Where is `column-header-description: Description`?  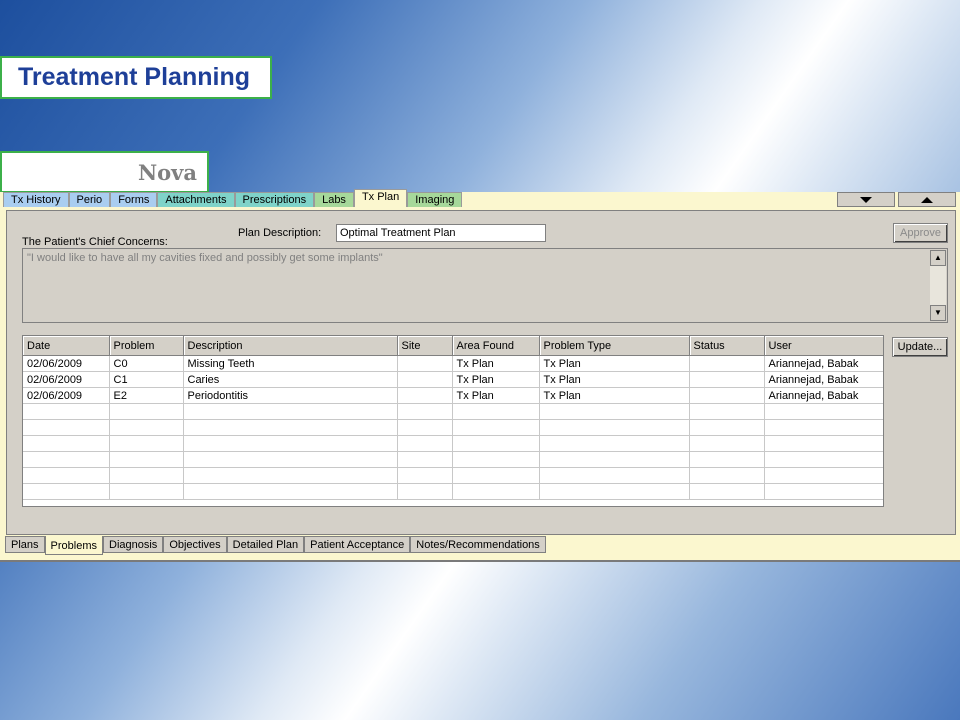
column-header-description: Description is located at coordinates (290, 346).